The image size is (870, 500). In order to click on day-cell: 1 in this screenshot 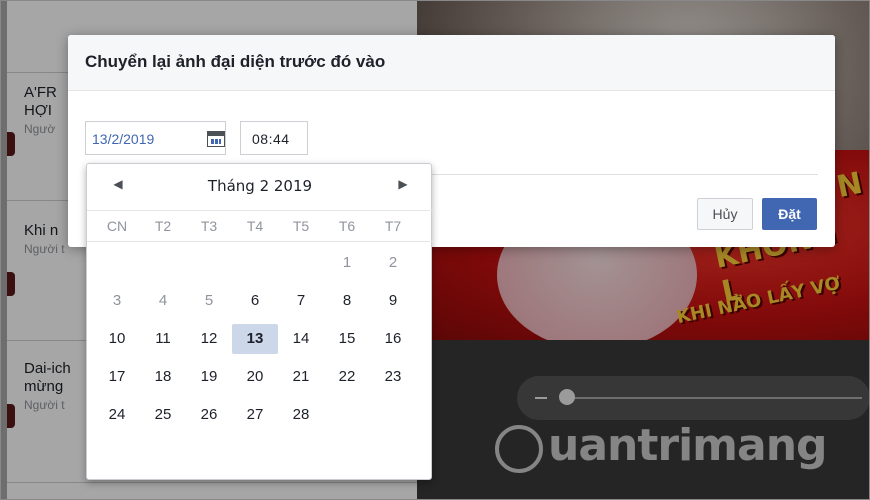, I will do `click(347, 263)`.